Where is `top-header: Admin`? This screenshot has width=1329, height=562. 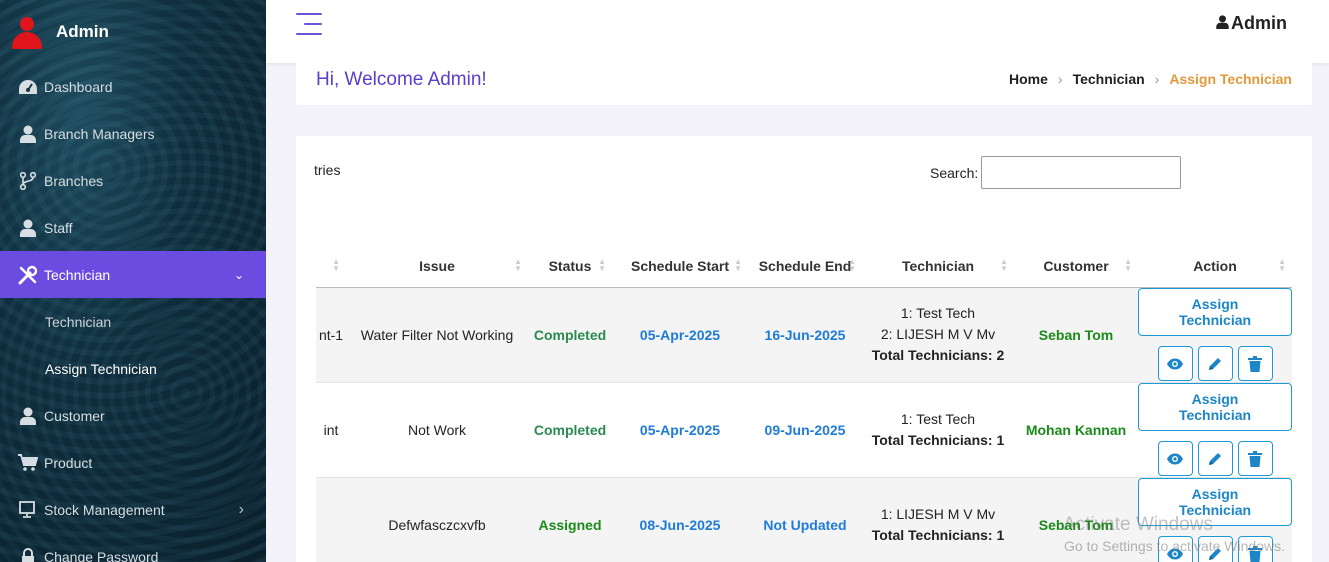
top-header: Admin is located at coordinates (797, 31).